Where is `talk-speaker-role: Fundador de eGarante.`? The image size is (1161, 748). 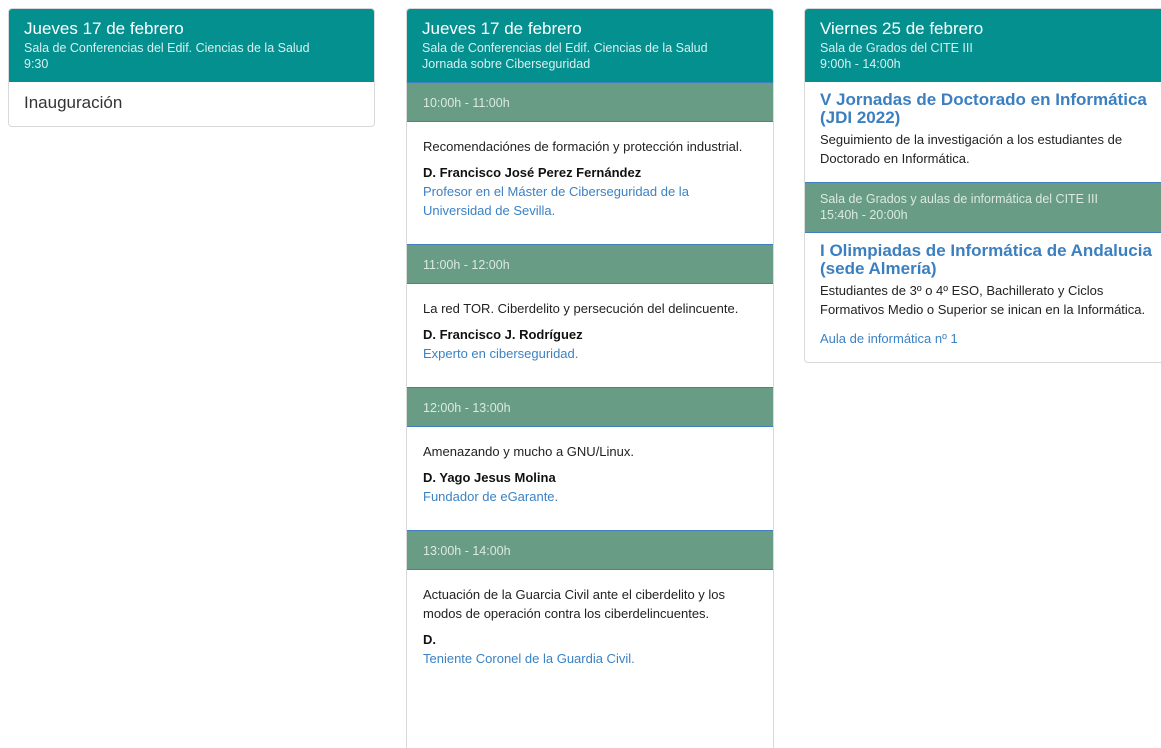 talk-speaker-role: Fundador de eGarante. is located at coordinates (491, 496).